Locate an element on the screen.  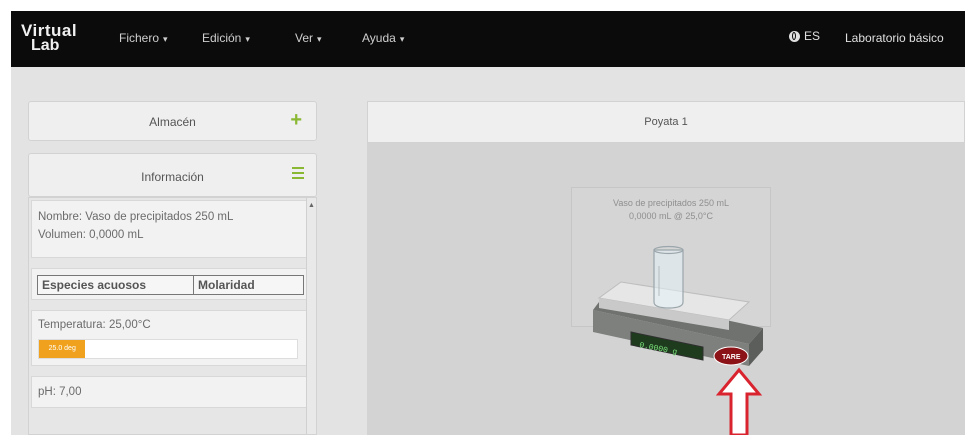
temperature-card: Temperatura: 25,00°C 25.0 deg is located at coordinates (169, 338).